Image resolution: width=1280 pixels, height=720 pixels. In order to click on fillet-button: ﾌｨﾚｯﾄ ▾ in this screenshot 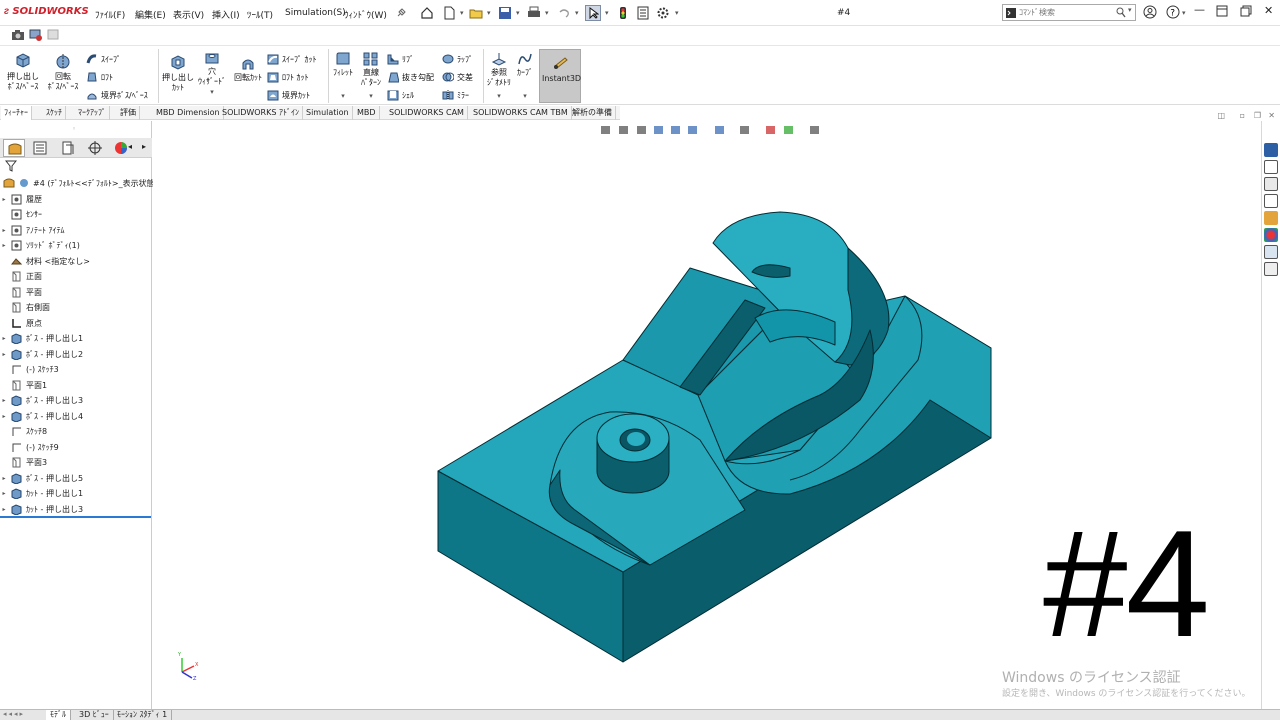, I will do `click(343, 76)`.